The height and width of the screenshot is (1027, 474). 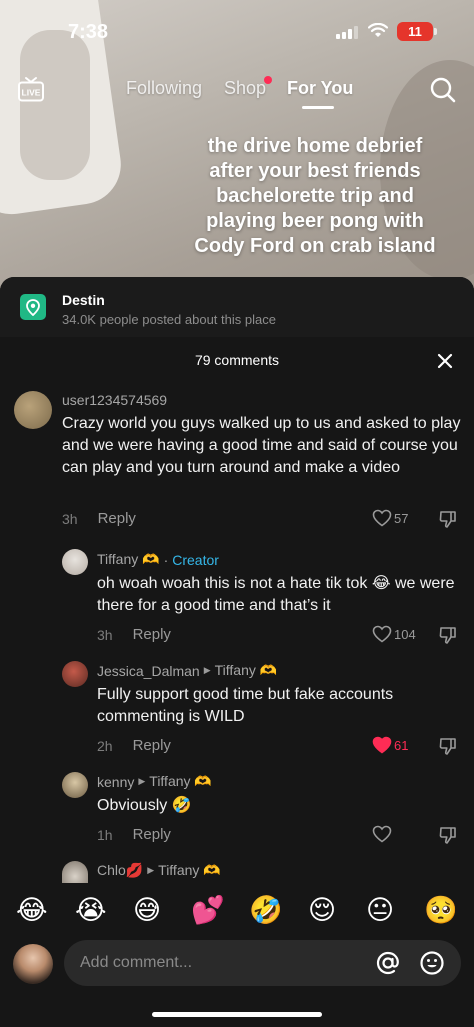 What do you see at coordinates (208, 910) in the screenshot?
I see `emoji-button: 💕` at bounding box center [208, 910].